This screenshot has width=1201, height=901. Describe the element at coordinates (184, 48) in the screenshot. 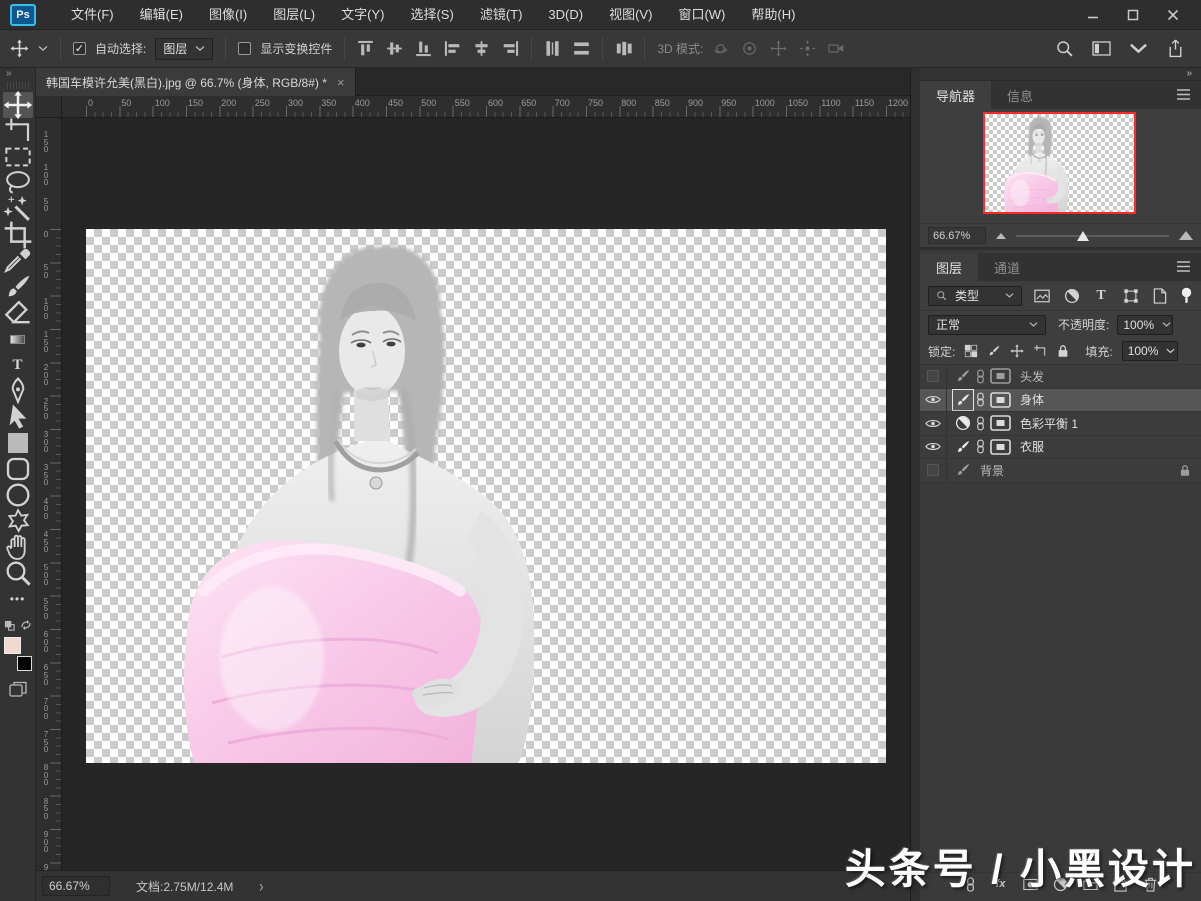

I see `auto-select-target-dropdown: 图层` at that location.